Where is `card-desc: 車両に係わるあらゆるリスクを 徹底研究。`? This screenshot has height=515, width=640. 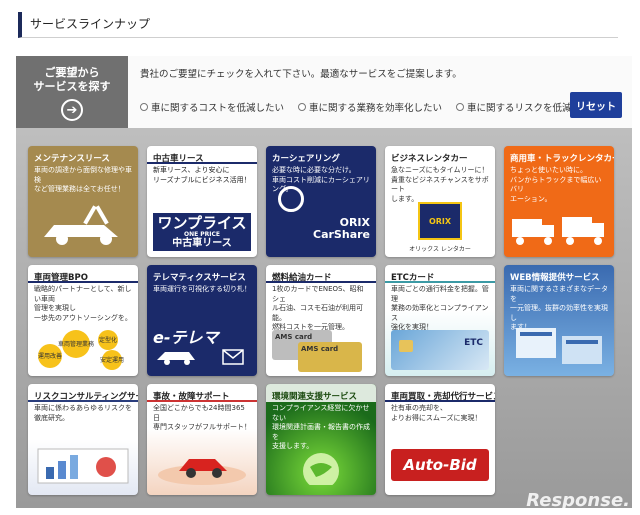 card-desc: 車両に係わるあらゆるリスクを 徹底研究。 is located at coordinates (83, 413).